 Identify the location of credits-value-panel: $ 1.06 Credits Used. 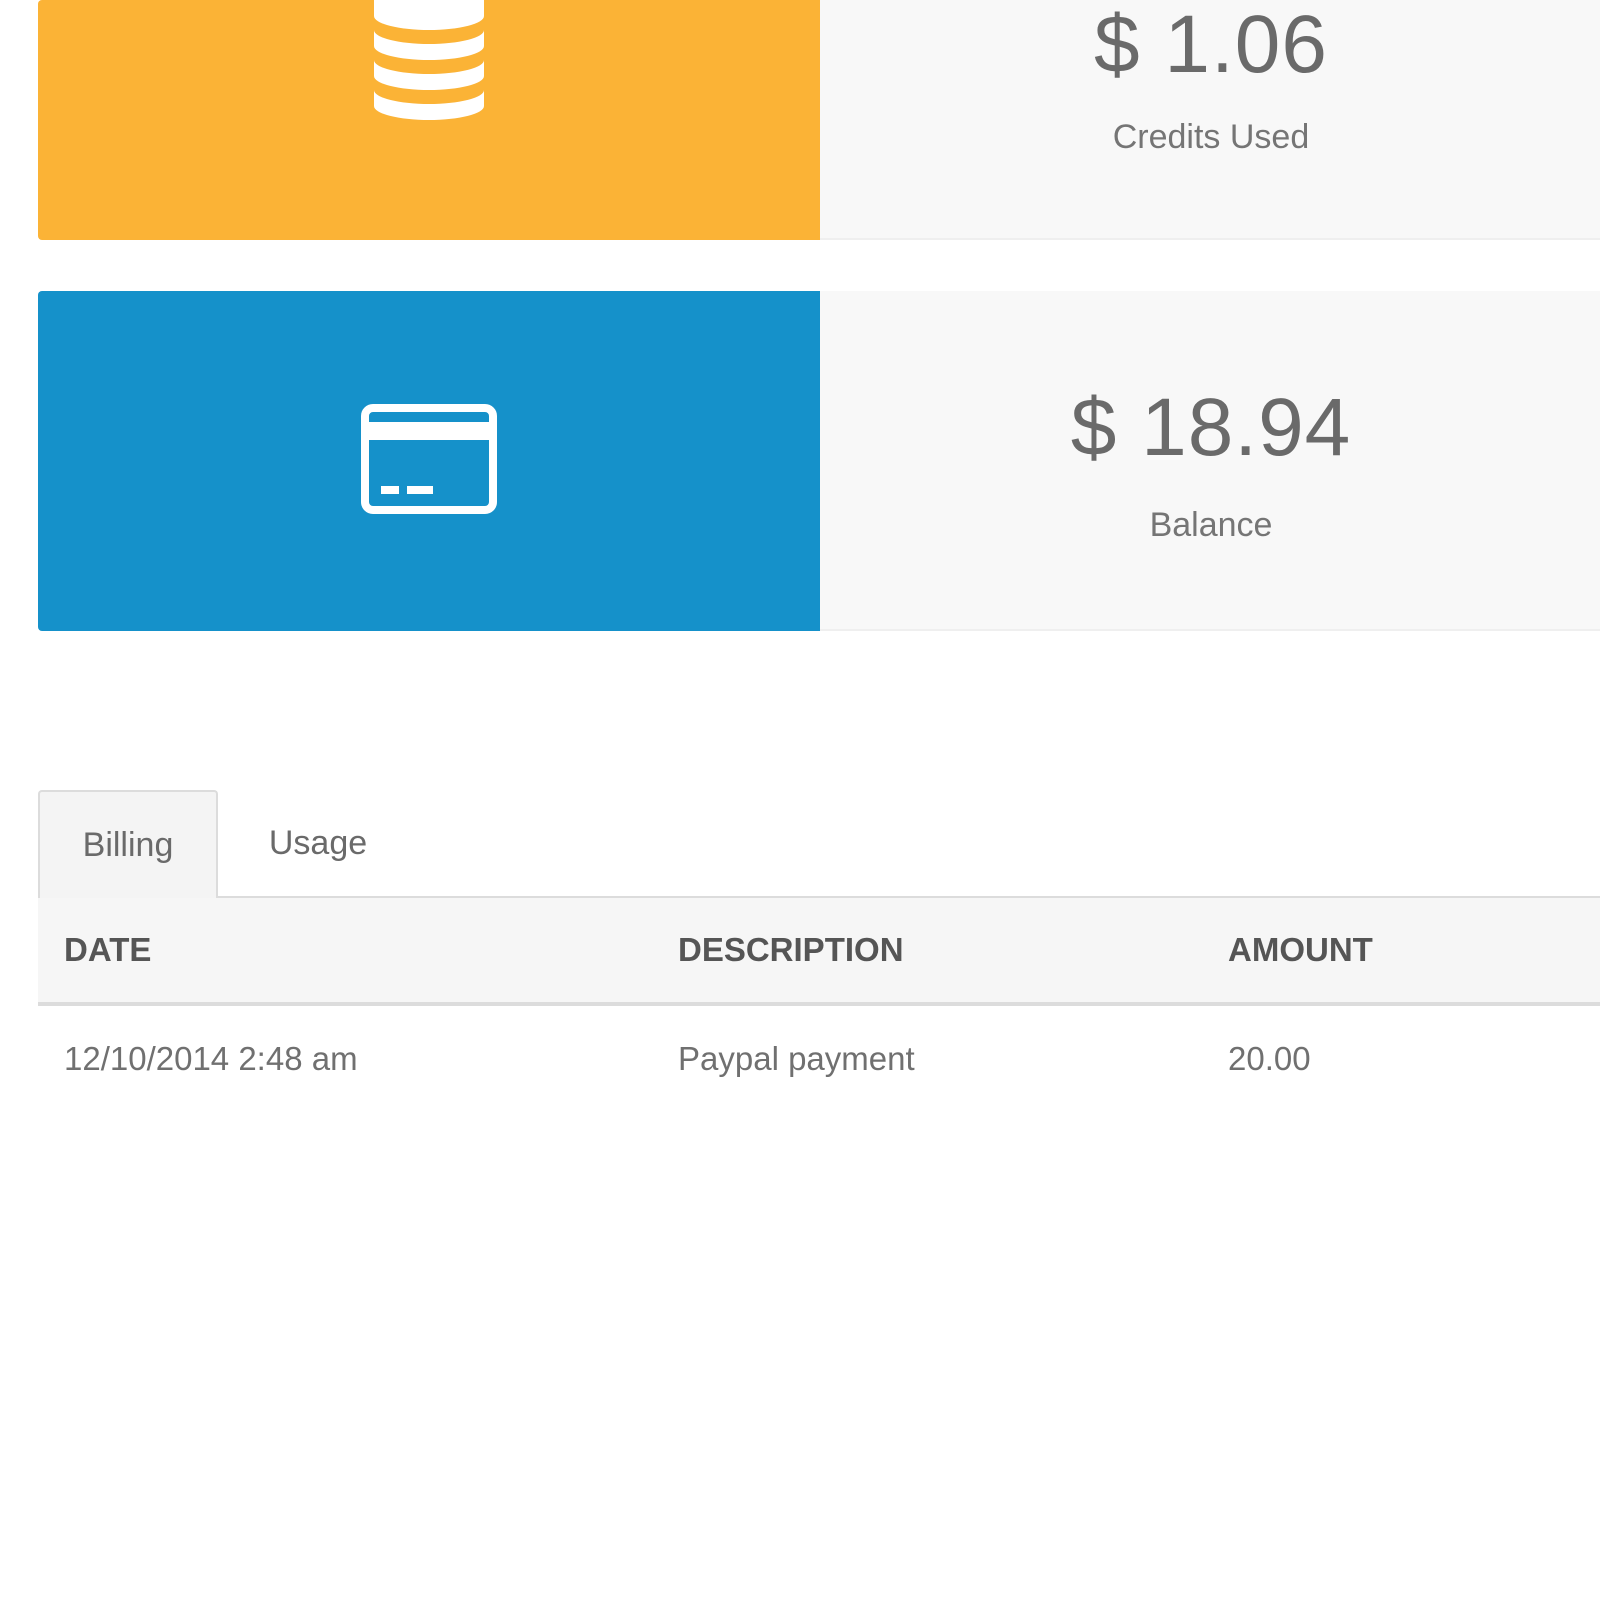
(1210, 120).